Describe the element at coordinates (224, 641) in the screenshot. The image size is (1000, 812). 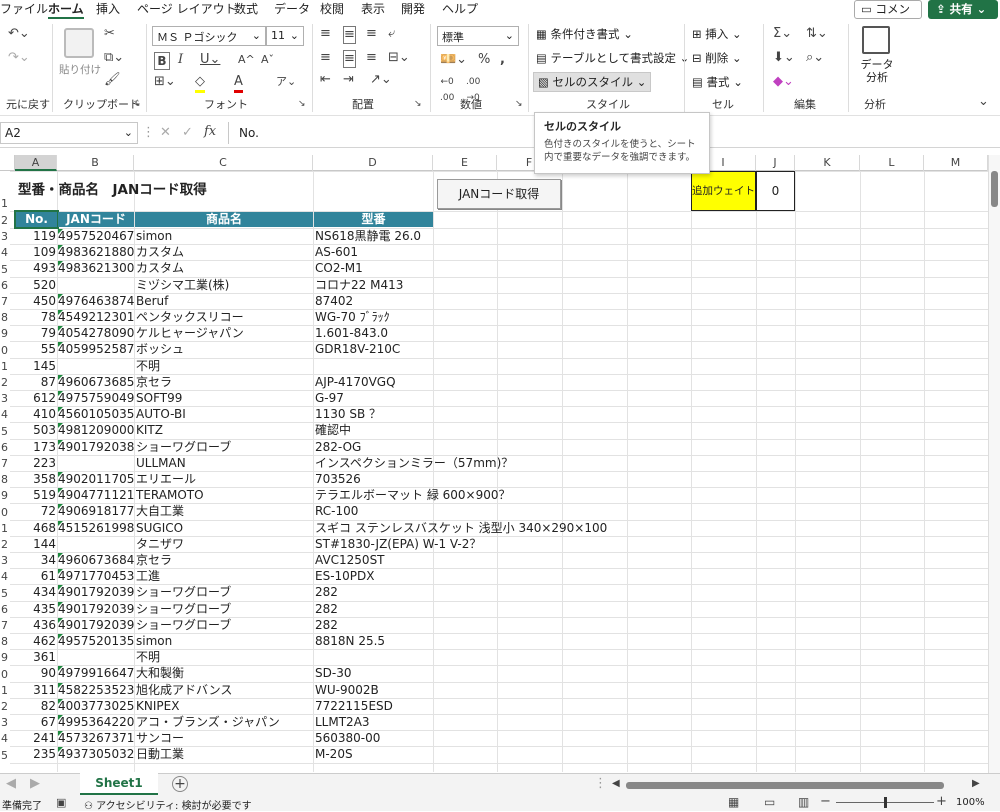
I see `table-cell: simon` at that location.